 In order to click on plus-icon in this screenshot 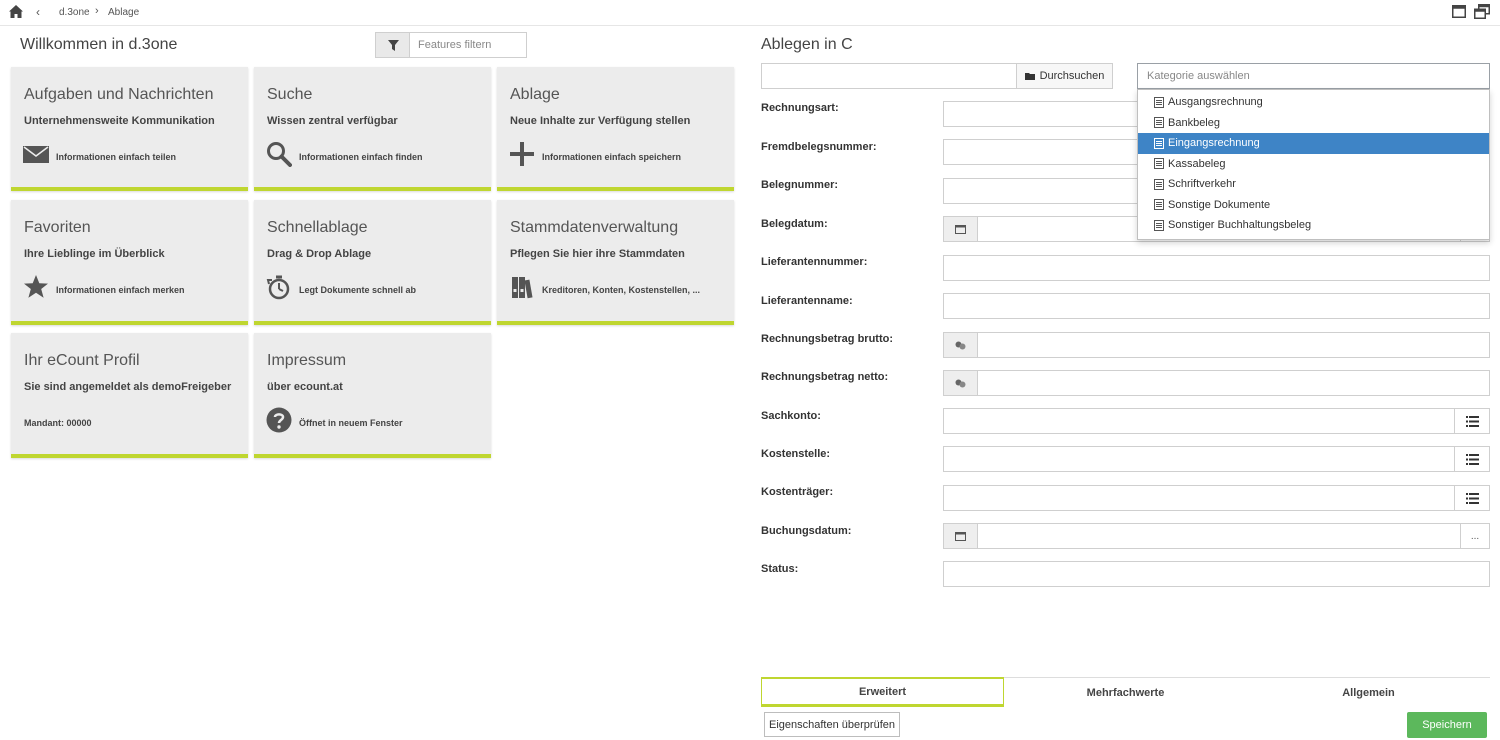, I will do `click(522, 154)`.